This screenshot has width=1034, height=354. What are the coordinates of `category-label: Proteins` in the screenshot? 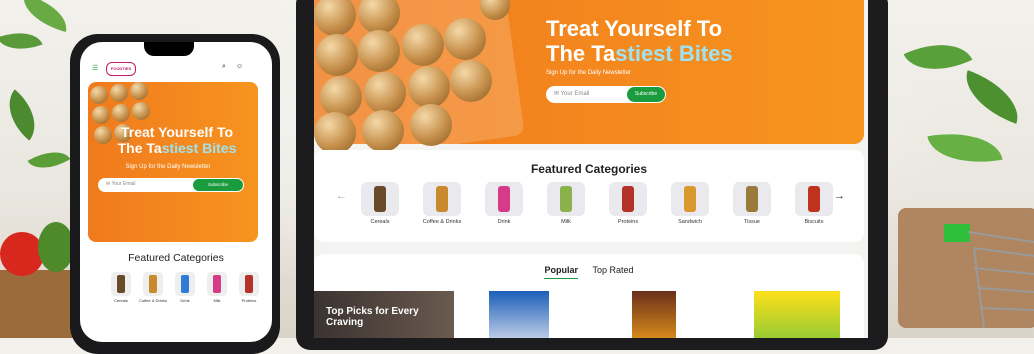 It's located at (628, 222).